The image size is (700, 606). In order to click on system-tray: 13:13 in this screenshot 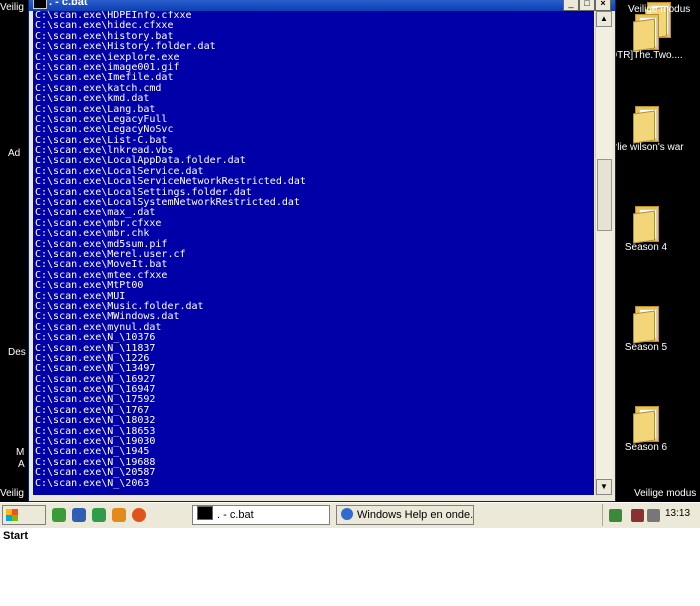, I will do `click(650, 515)`.